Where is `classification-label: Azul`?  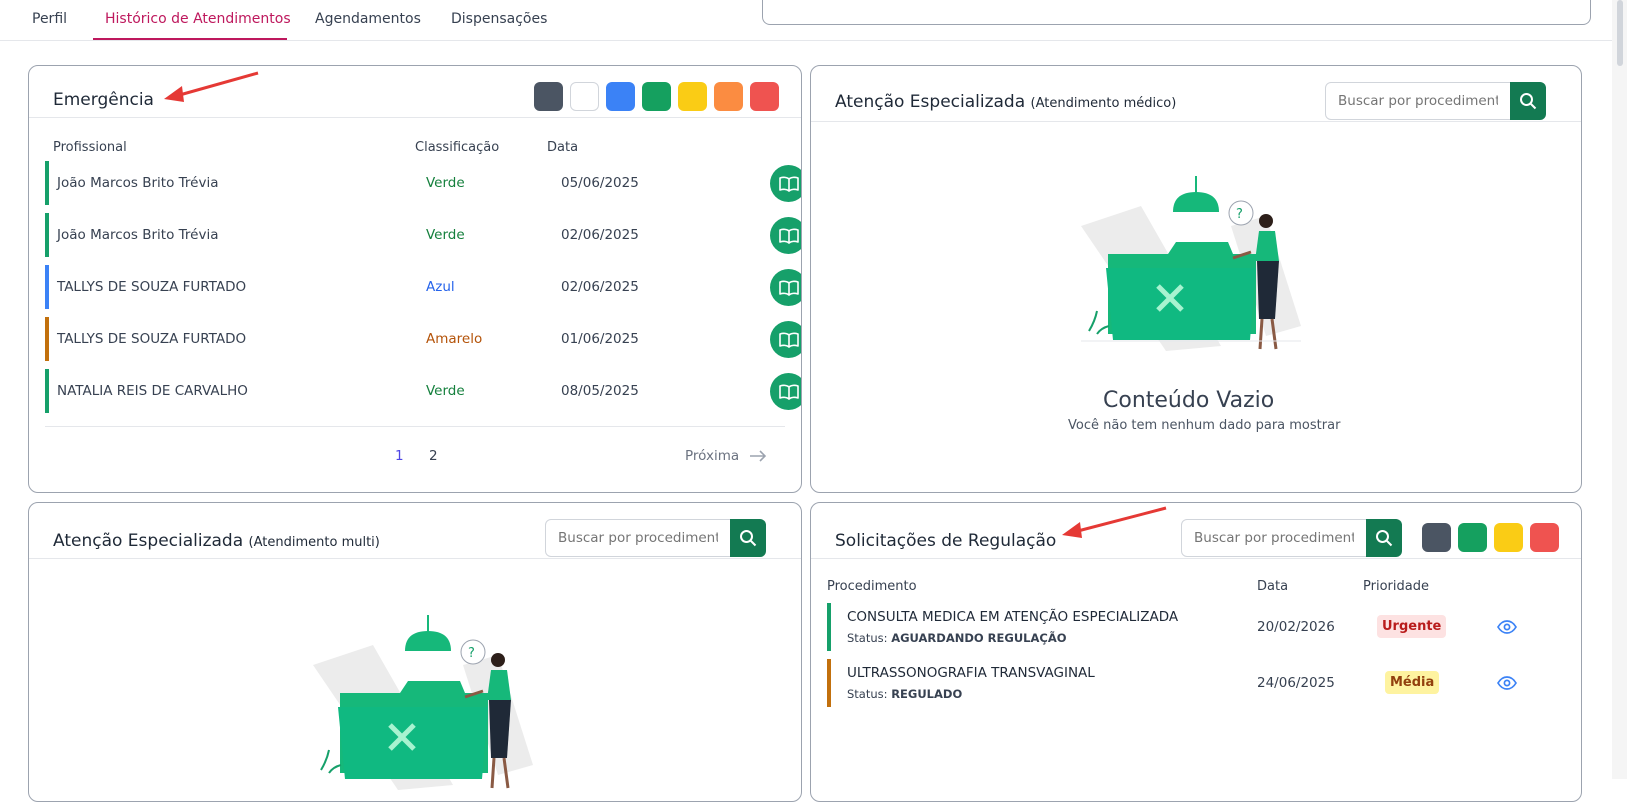 classification-label: Azul is located at coordinates (440, 287).